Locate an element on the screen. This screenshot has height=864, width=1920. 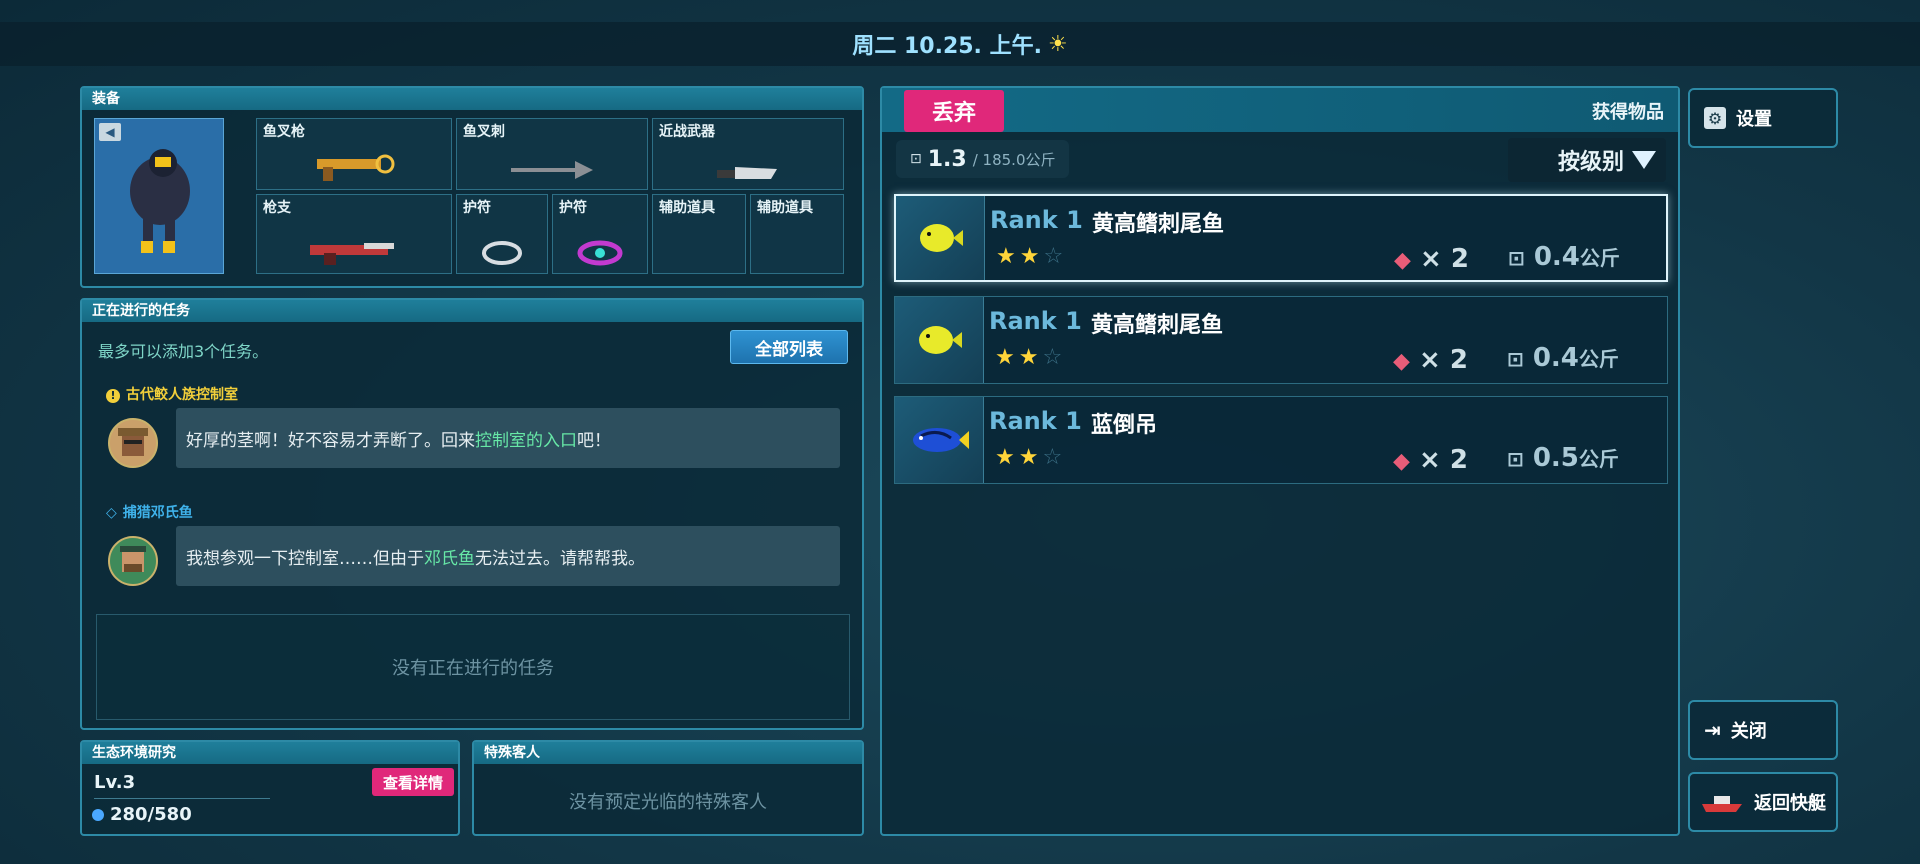
diver-icon is located at coordinates (160, 201).